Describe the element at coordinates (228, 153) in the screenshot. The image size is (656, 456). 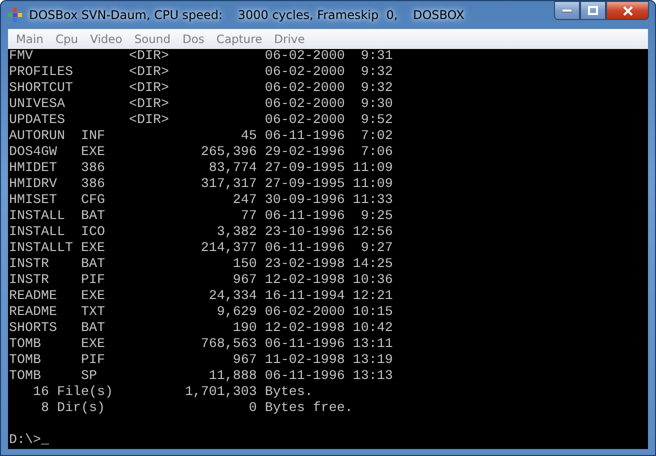
I see `file-size: 265,396` at that location.